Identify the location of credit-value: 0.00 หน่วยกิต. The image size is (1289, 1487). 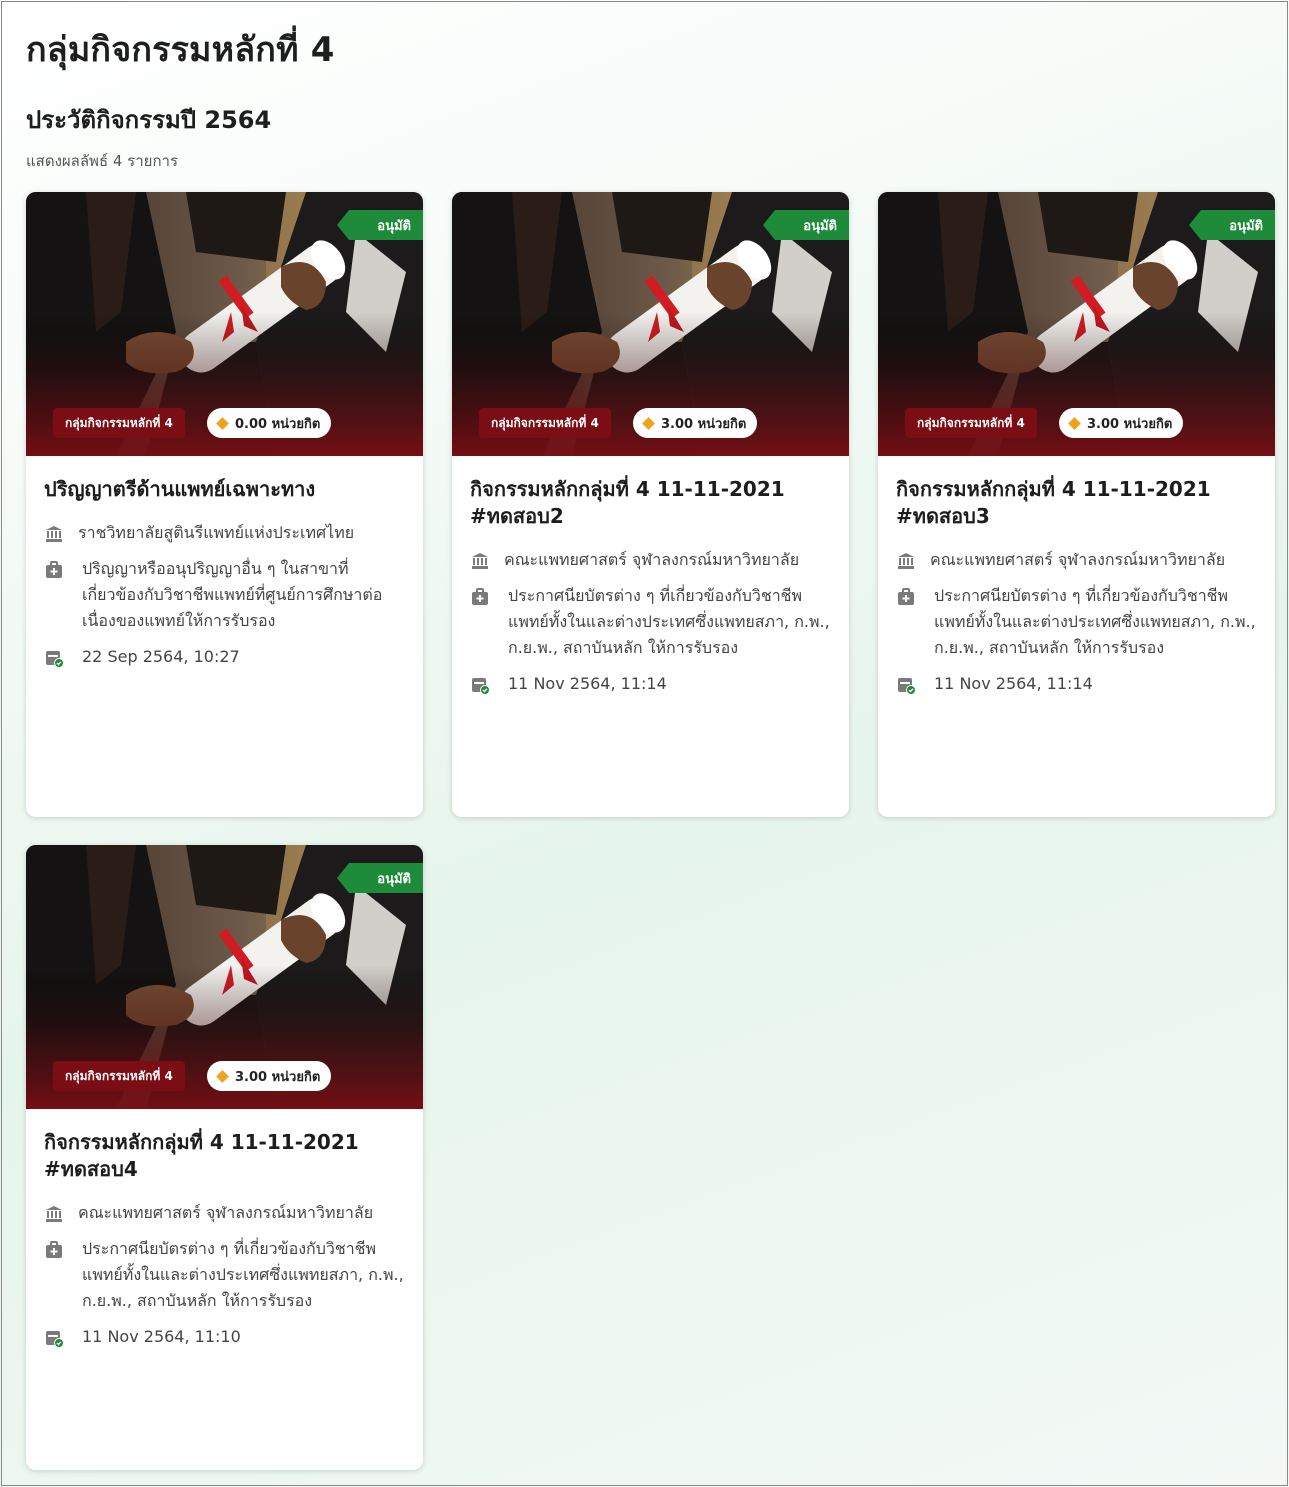
(278, 424).